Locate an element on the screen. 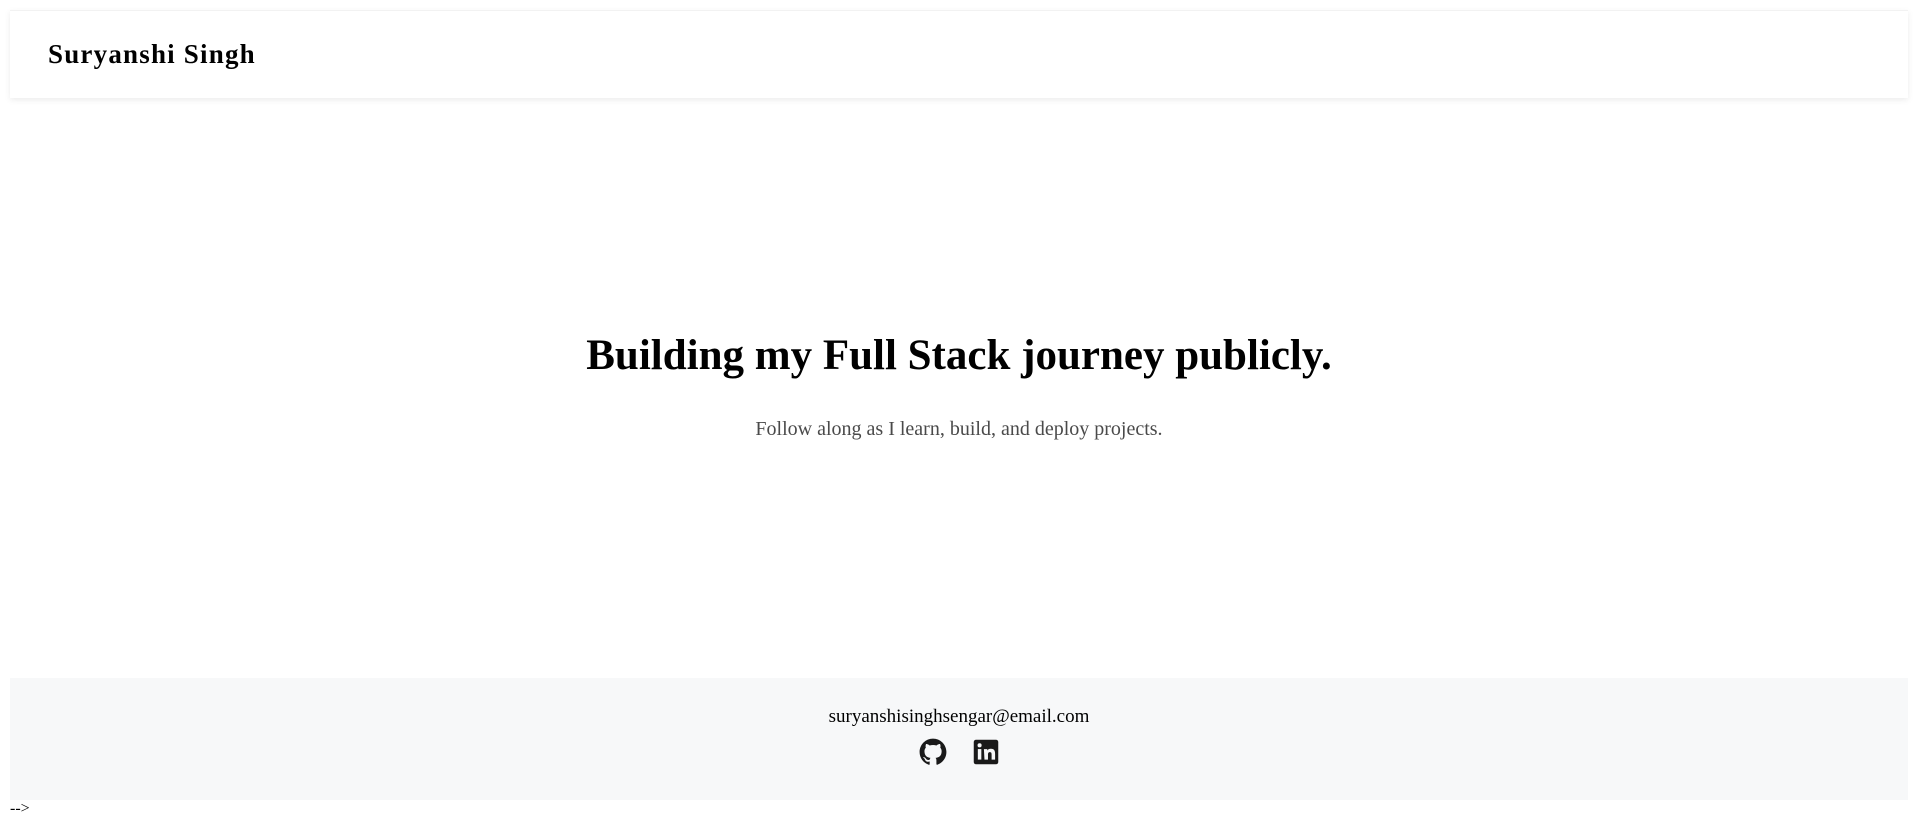 The image size is (1918, 834). site-brand: Suryanshi Singh is located at coordinates (152, 54).